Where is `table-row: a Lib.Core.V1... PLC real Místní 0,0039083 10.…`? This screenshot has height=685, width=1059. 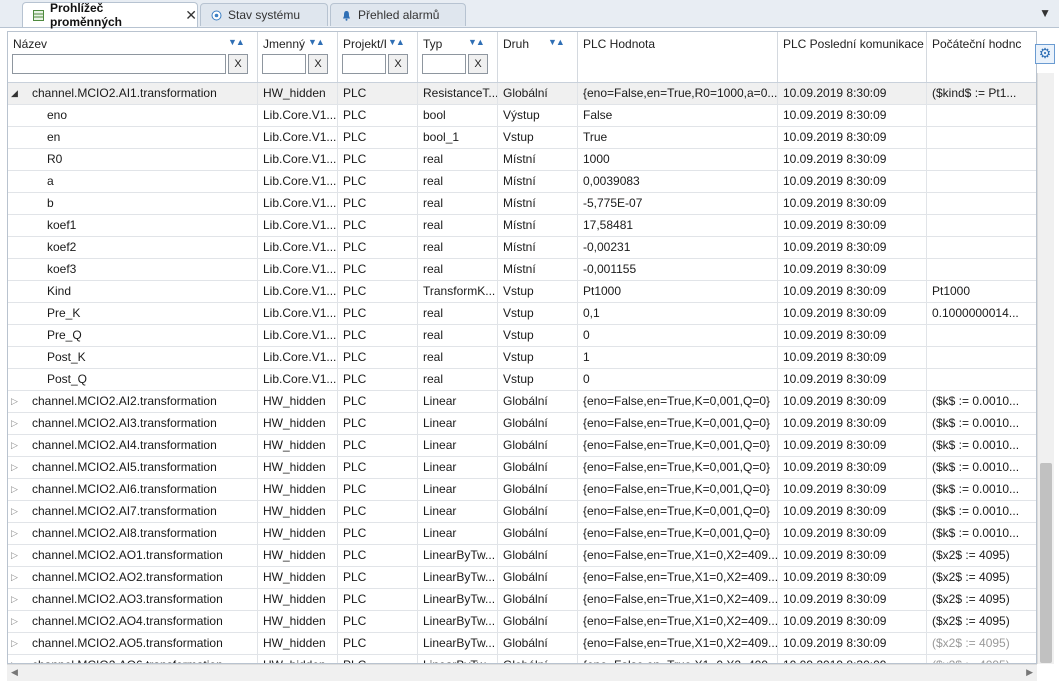 table-row: a Lib.Core.V1... PLC real Místní 0,0039083 10.… is located at coordinates (522, 182).